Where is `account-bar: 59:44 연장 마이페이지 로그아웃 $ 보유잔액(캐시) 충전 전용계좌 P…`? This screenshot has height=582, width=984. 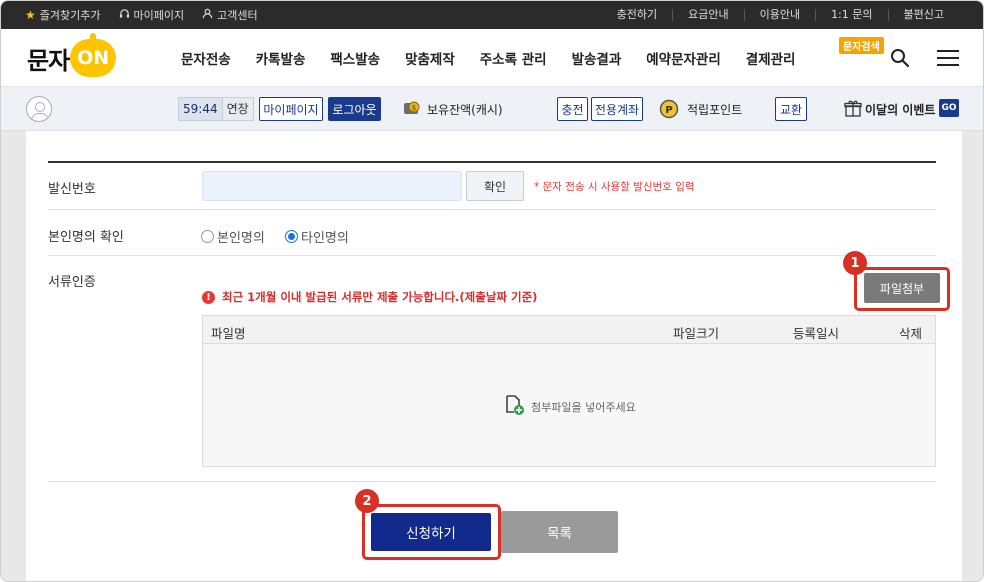 account-bar: 59:44 연장 마이페이지 로그아웃 $ 보유잔액(캐시) 충전 전용계좌 P… is located at coordinates (492, 109).